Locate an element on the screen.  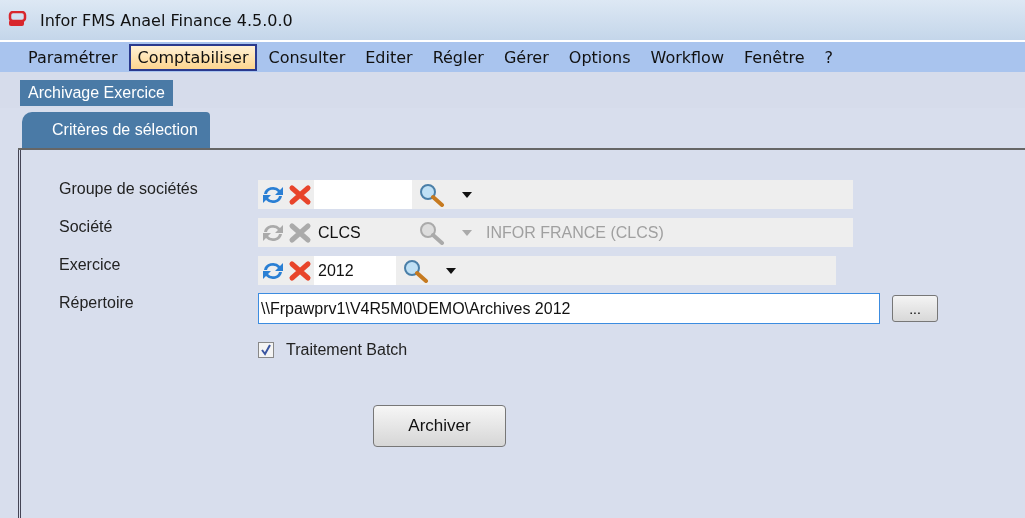
checkbox-label: Traitement Batch is located at coordinates (347, 350).